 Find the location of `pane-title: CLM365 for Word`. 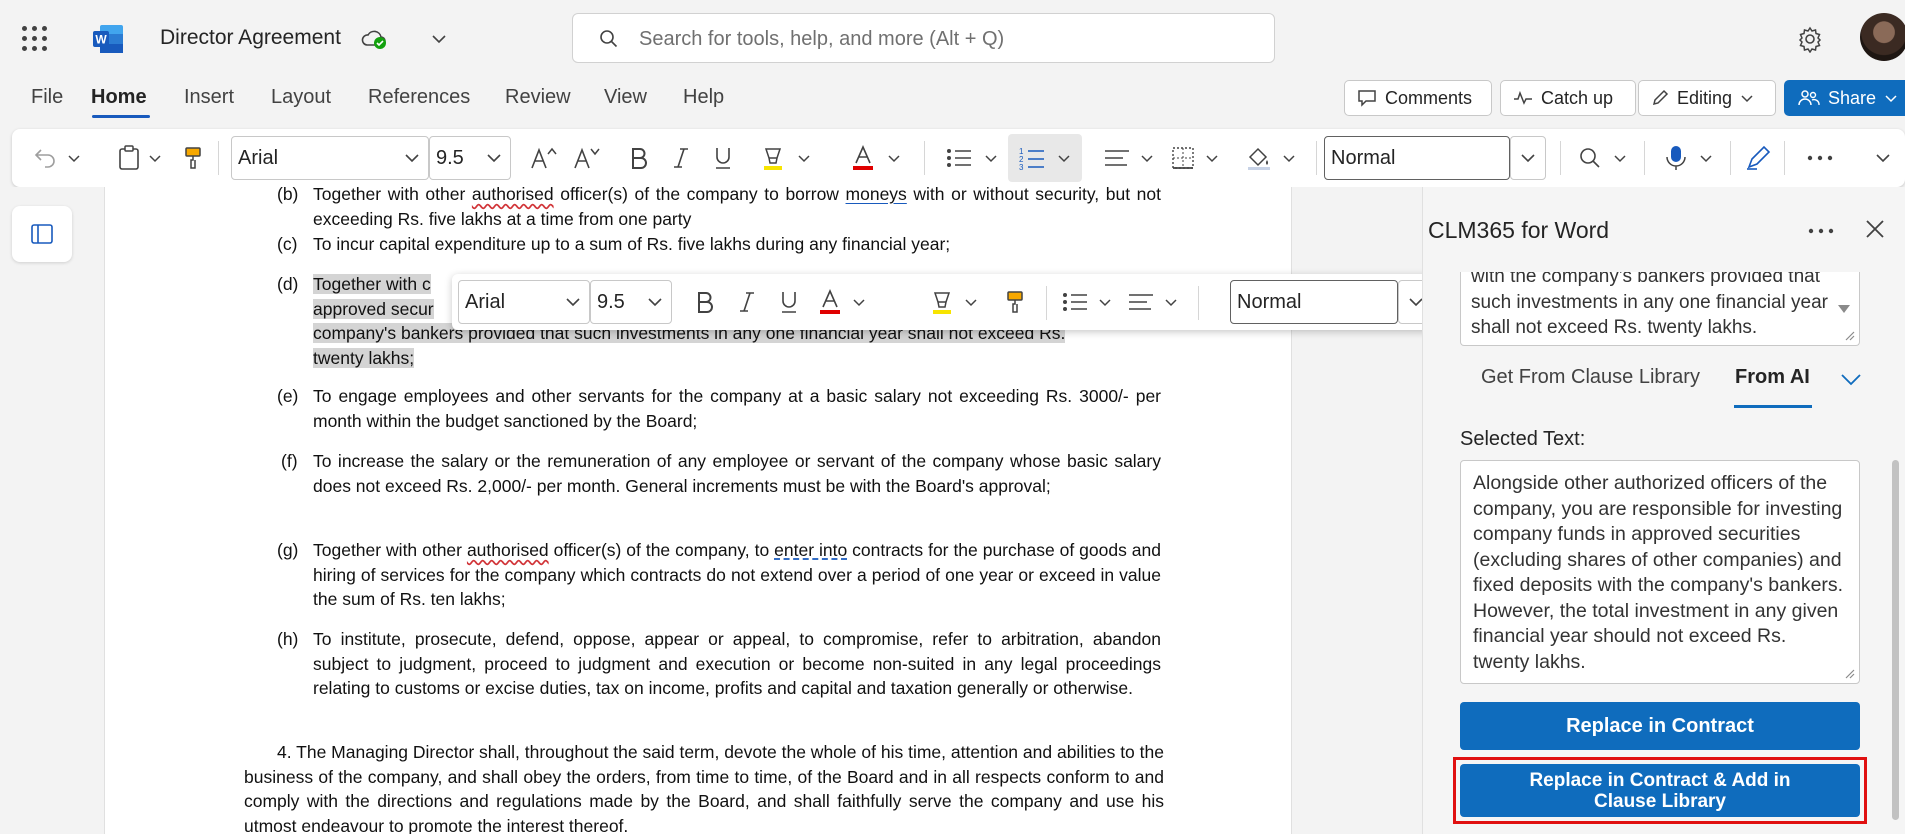

pane-title: CLM365 for Word is located at coordinates (1519, 230).